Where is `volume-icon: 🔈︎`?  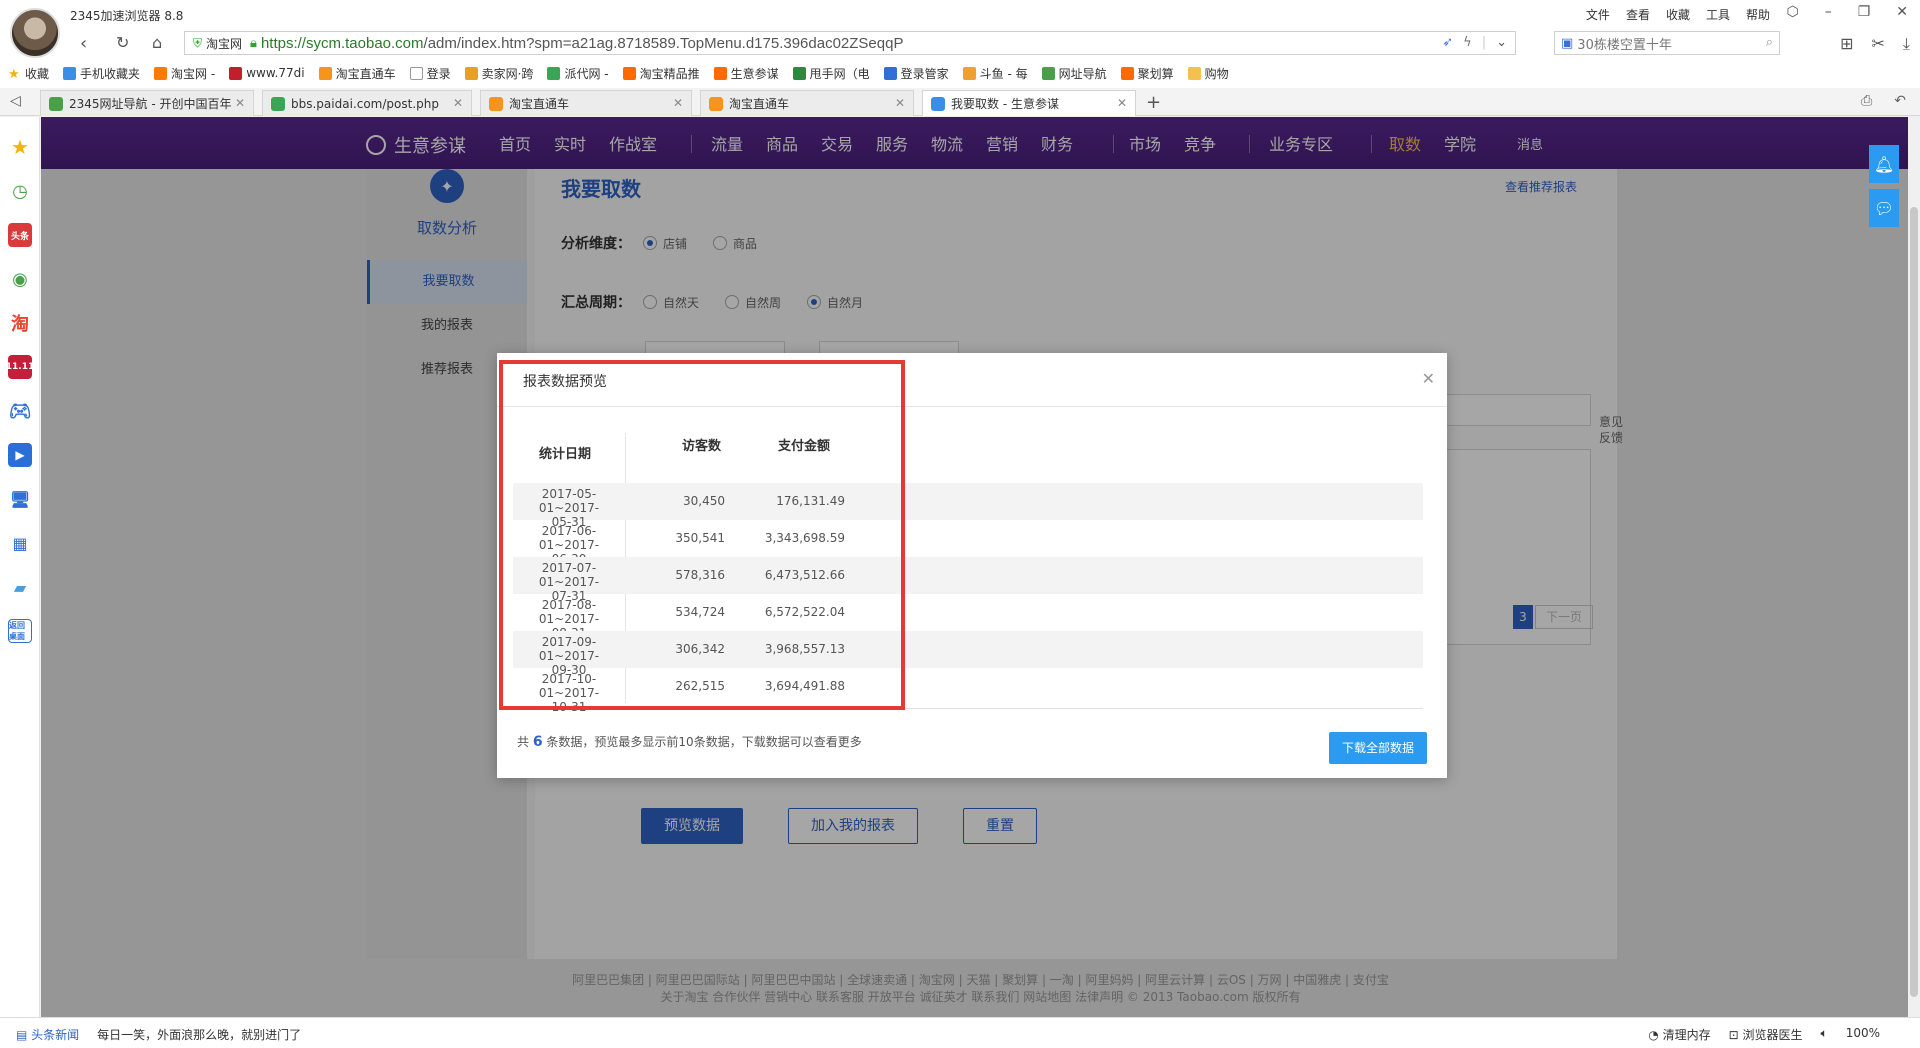 volume-icon: 🔈︎ is located at coordinates (1823, 1034).